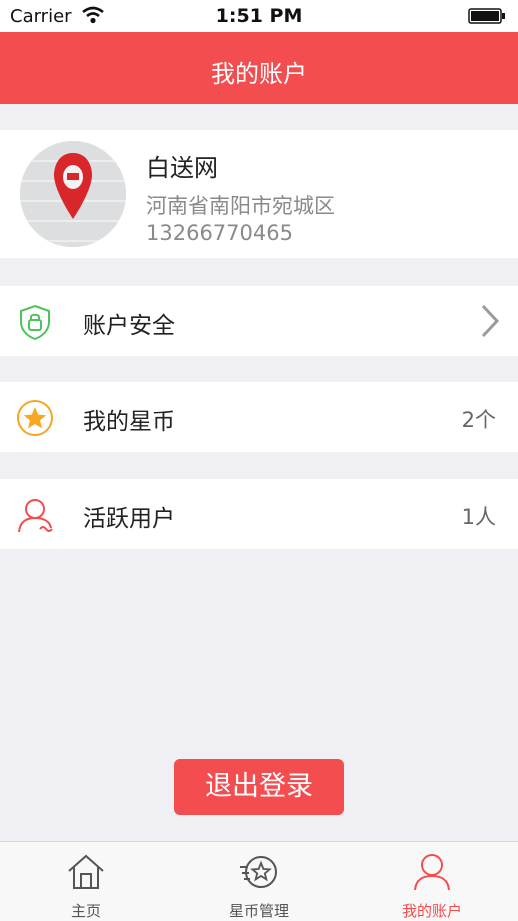 The height and width of the screenshot is (921, 518). What do you see at coordinates (259, 417) in the screenshot?
I see `my-coins-row: 我的星币 2个` at bounding box center [259, 417].